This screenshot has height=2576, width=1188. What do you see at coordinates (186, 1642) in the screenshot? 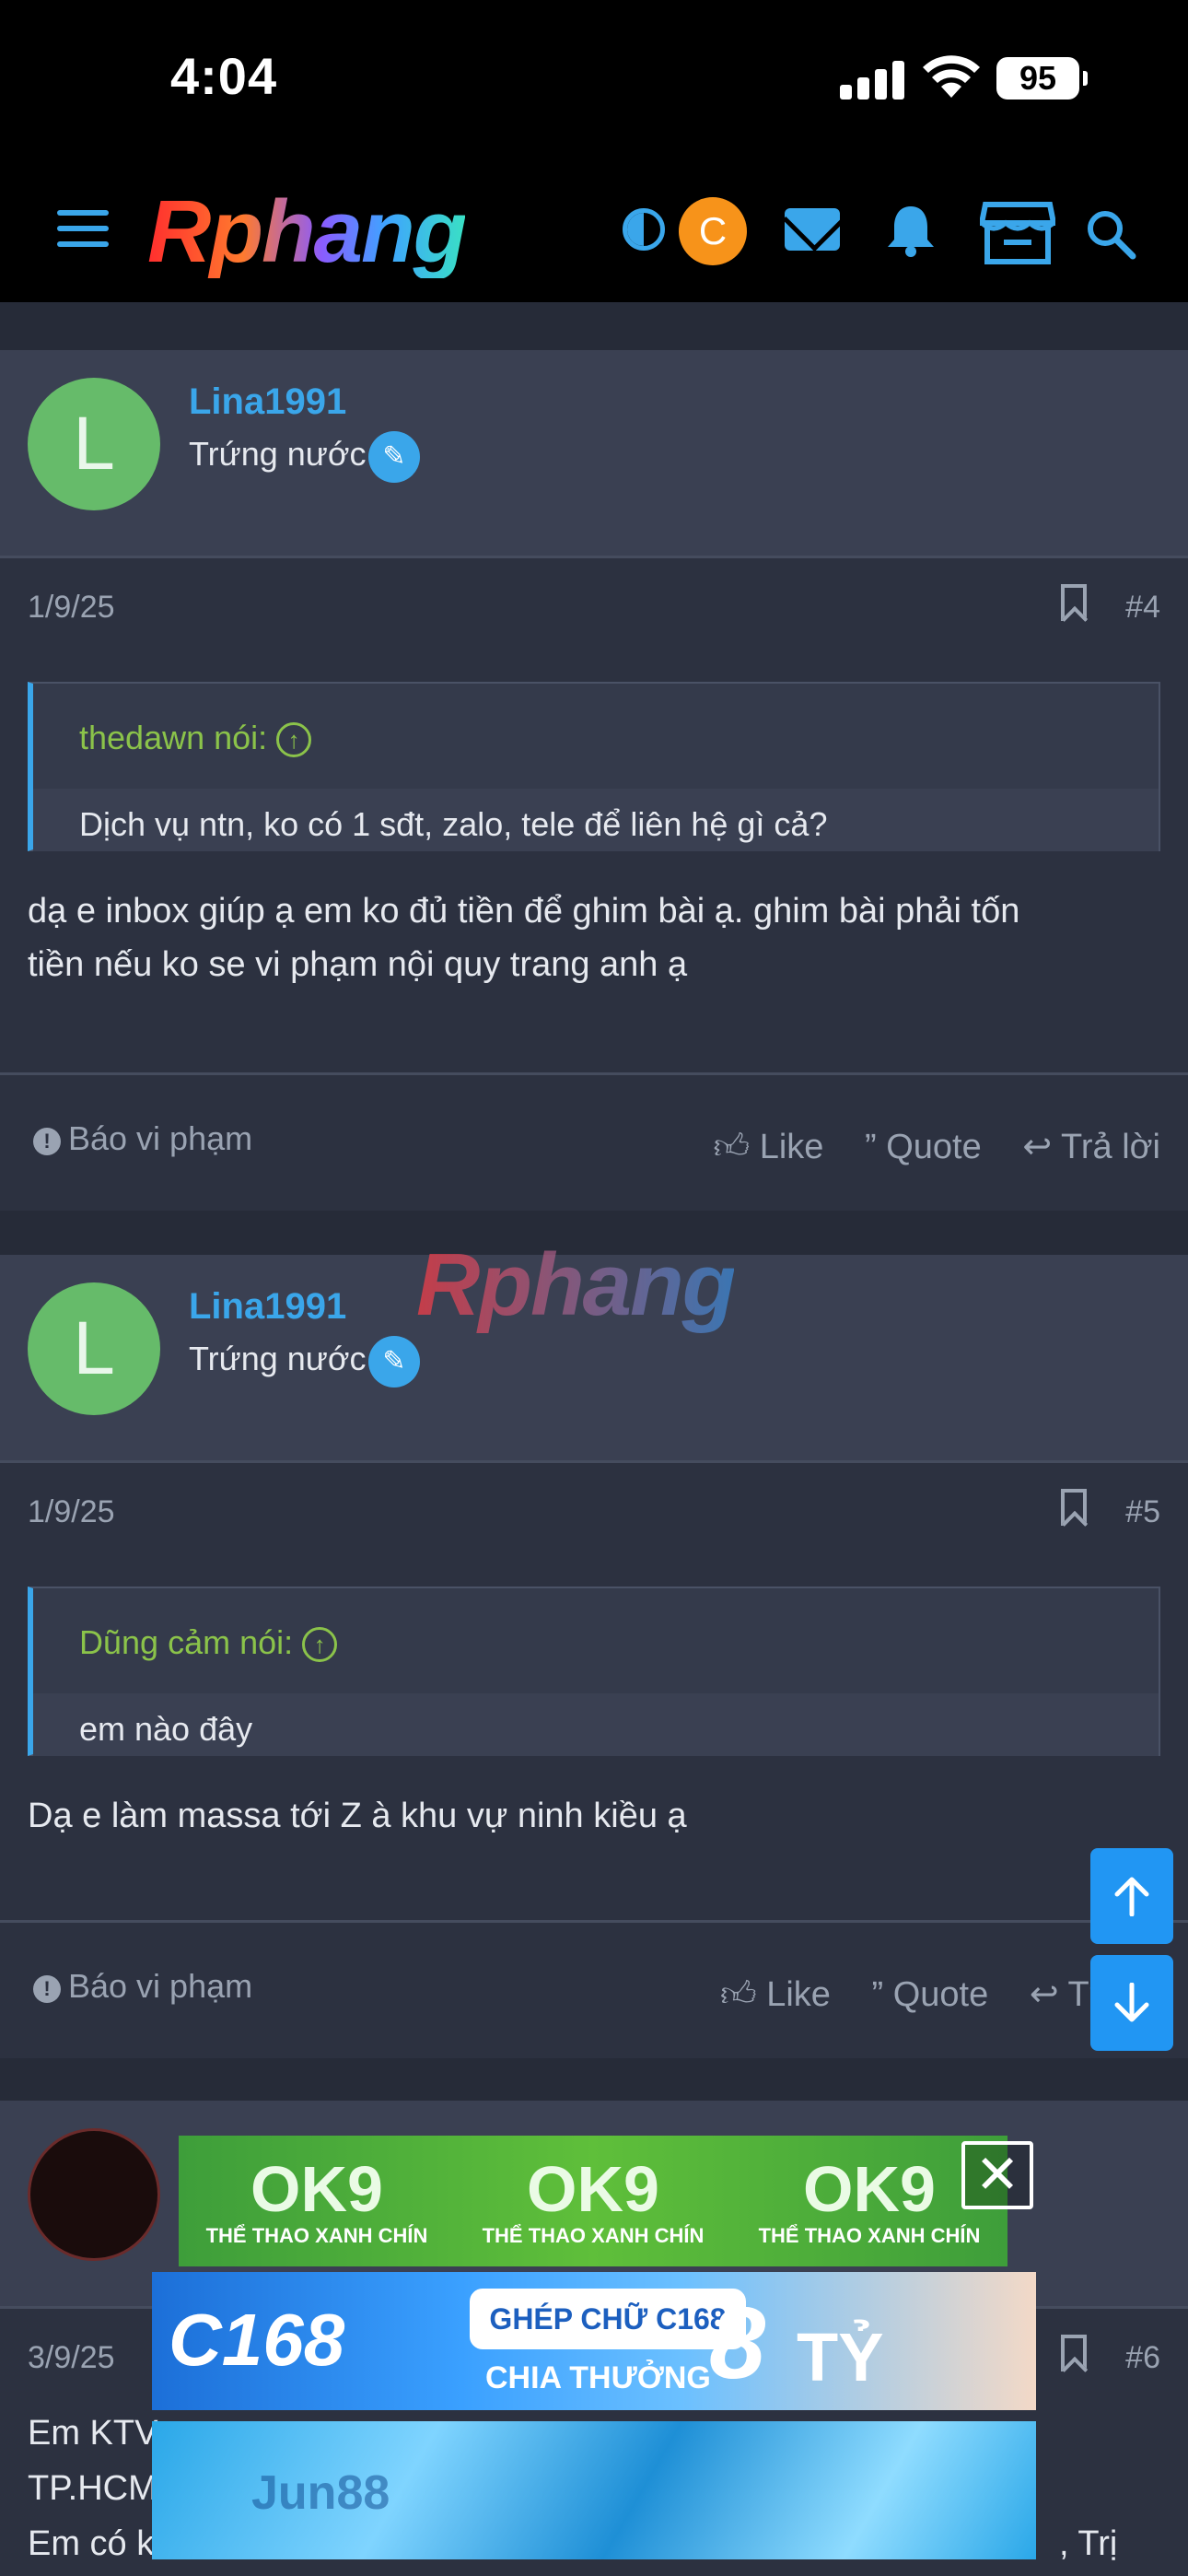
I see `quote-author: Dũng cảm nói:` at bounding box center [186, 1642].